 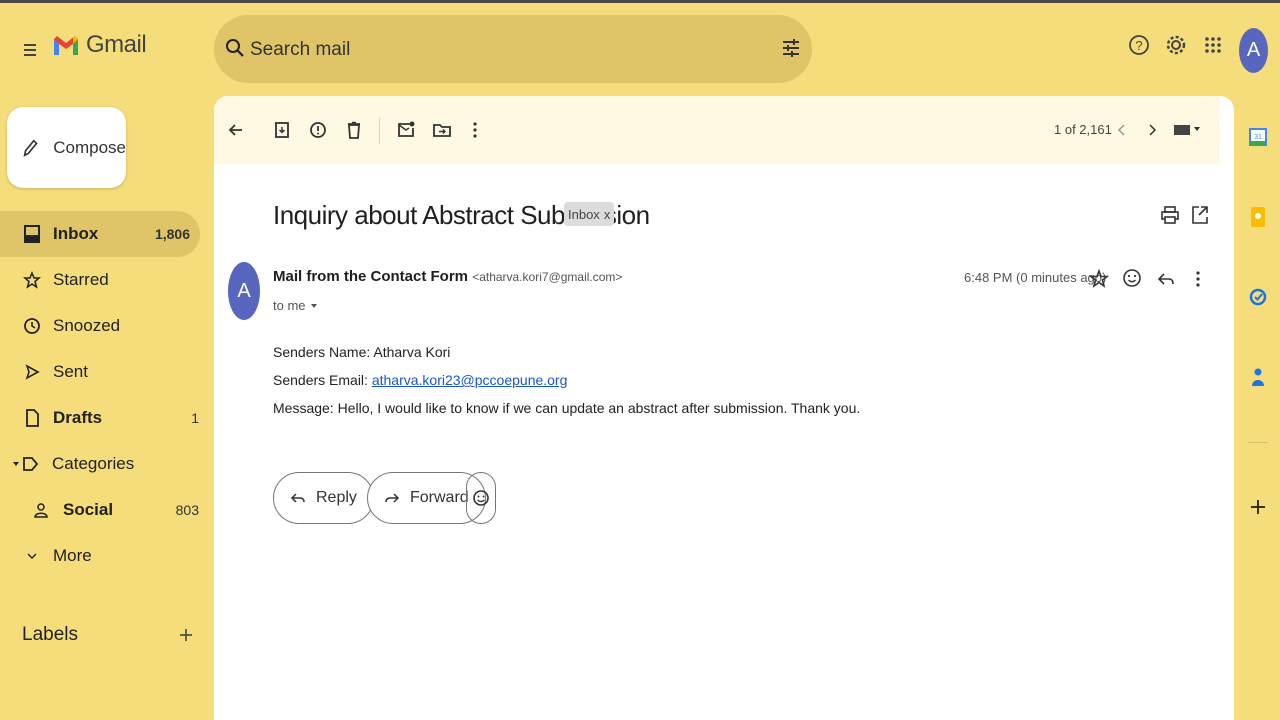 What do you see at coordinates (439, 497) in the screenshot?
I see `forward-label: Forward` at bounding box center [439, 497].